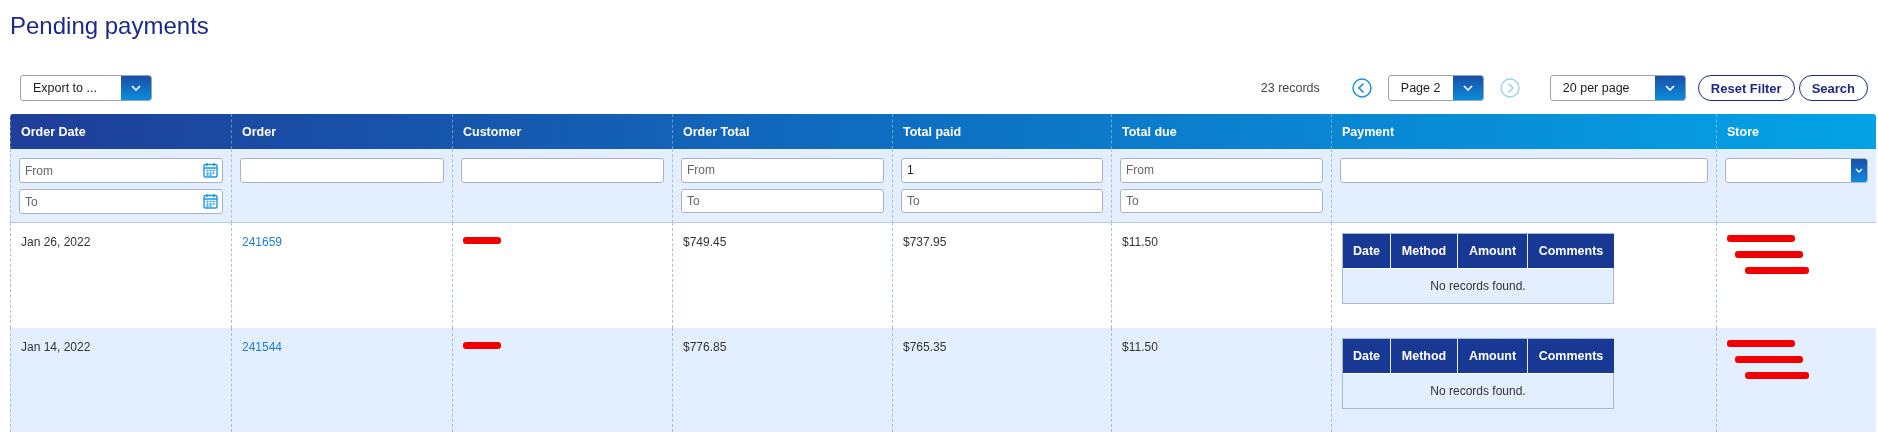  I want to click on table-cell: $737.95, so click(925, 242).